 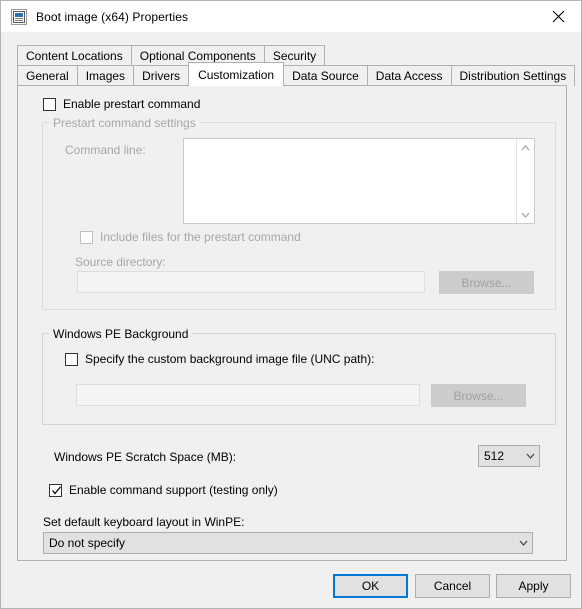 I want to click on check-icon, so click(x=56, y=489).